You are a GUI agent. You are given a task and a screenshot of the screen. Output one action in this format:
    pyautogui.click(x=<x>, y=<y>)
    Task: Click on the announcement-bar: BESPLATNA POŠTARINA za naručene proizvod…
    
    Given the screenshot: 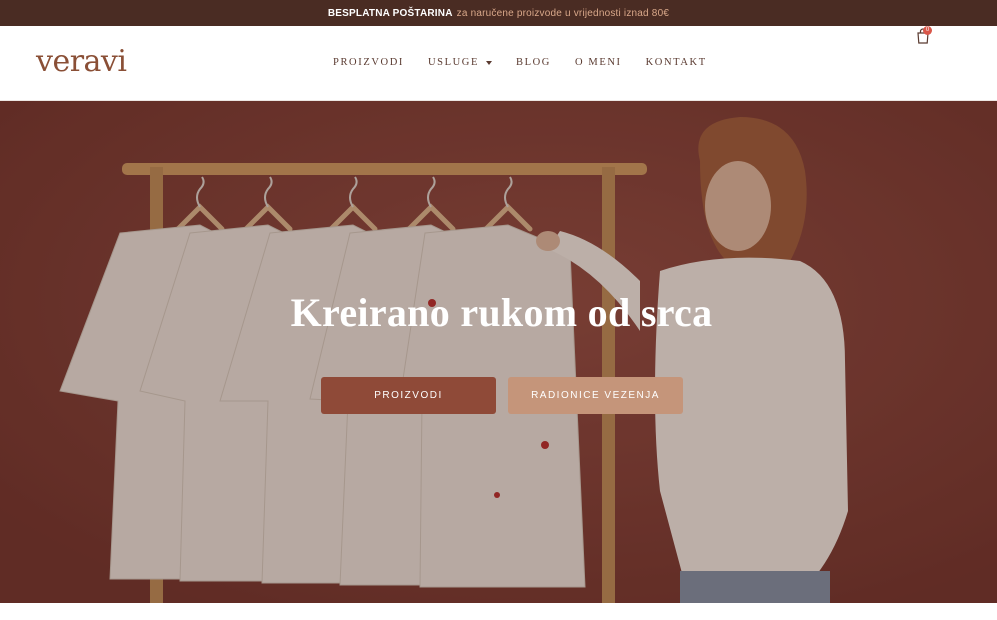 What is the action you would take?
    pyautogui.click(x=498, y=13)
    